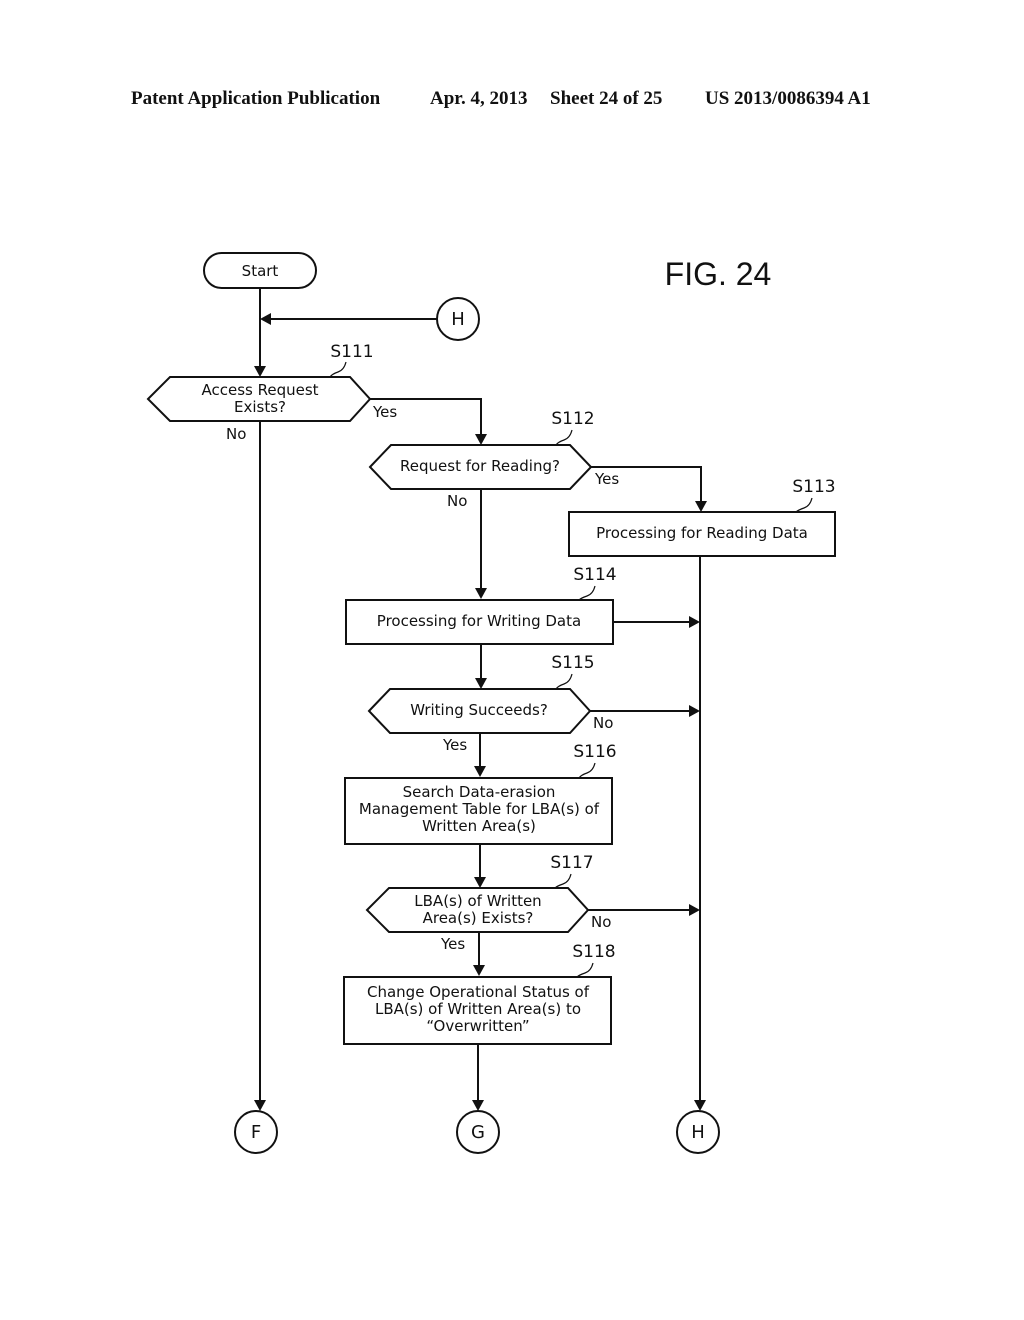 The width and height of the screenshot is (1024, 1320). I want to click on s111-id: S111, so click(351, 352).